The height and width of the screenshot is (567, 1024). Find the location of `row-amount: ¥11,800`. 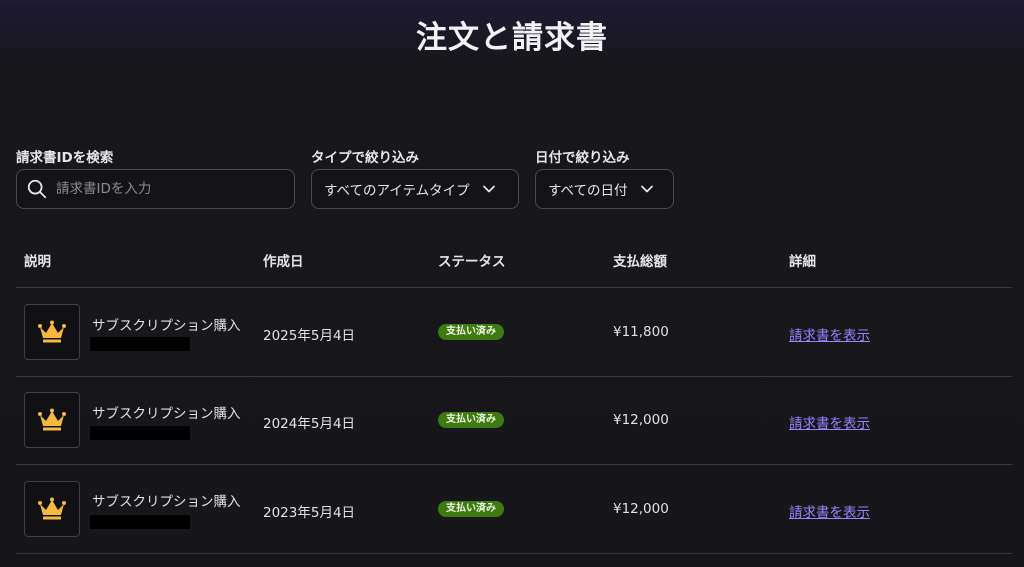

row-amount: ¥11,800 is located at coordinates (641, 332).